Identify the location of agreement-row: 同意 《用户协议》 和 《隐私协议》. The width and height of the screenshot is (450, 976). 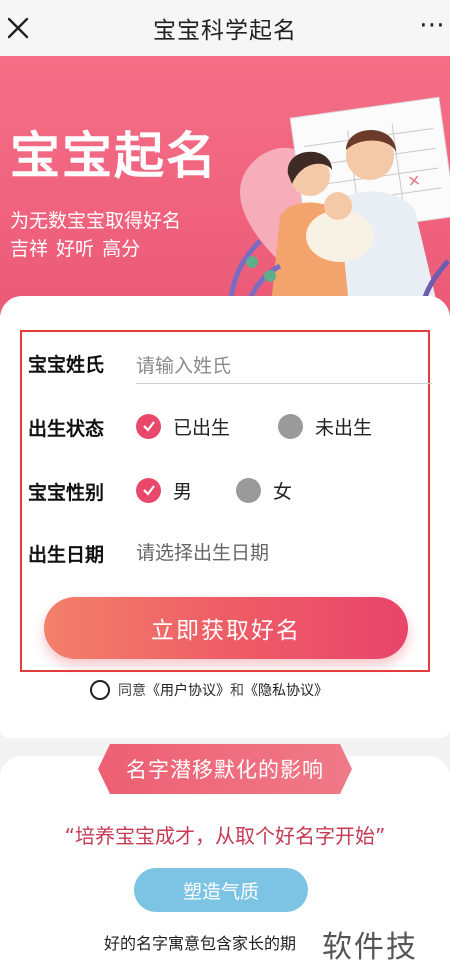
(209, 690).